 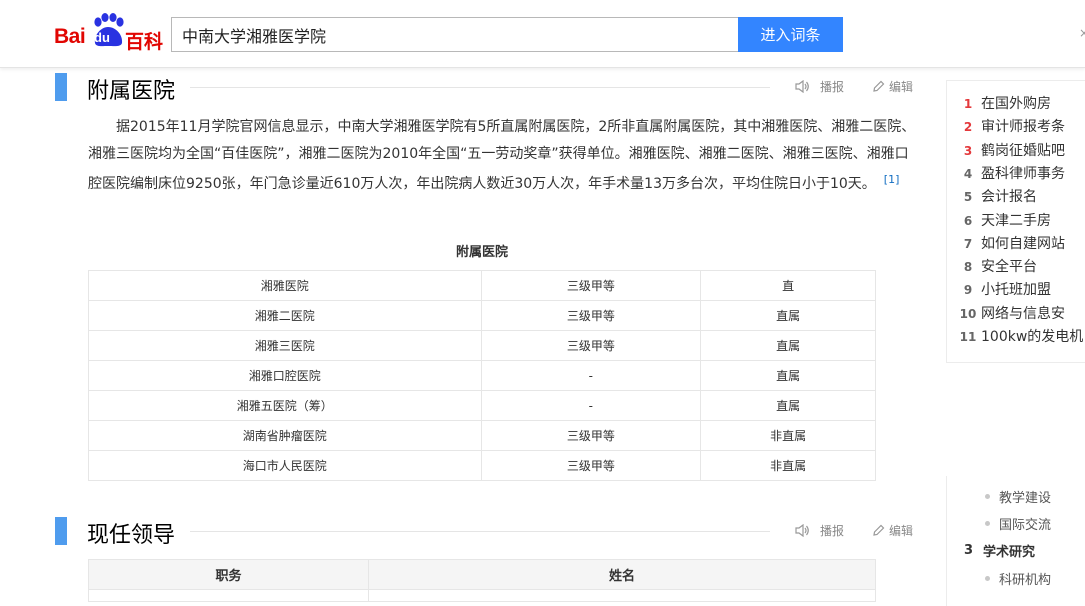 I want to click on close-icon: ×, so click(x=1082, y=33).